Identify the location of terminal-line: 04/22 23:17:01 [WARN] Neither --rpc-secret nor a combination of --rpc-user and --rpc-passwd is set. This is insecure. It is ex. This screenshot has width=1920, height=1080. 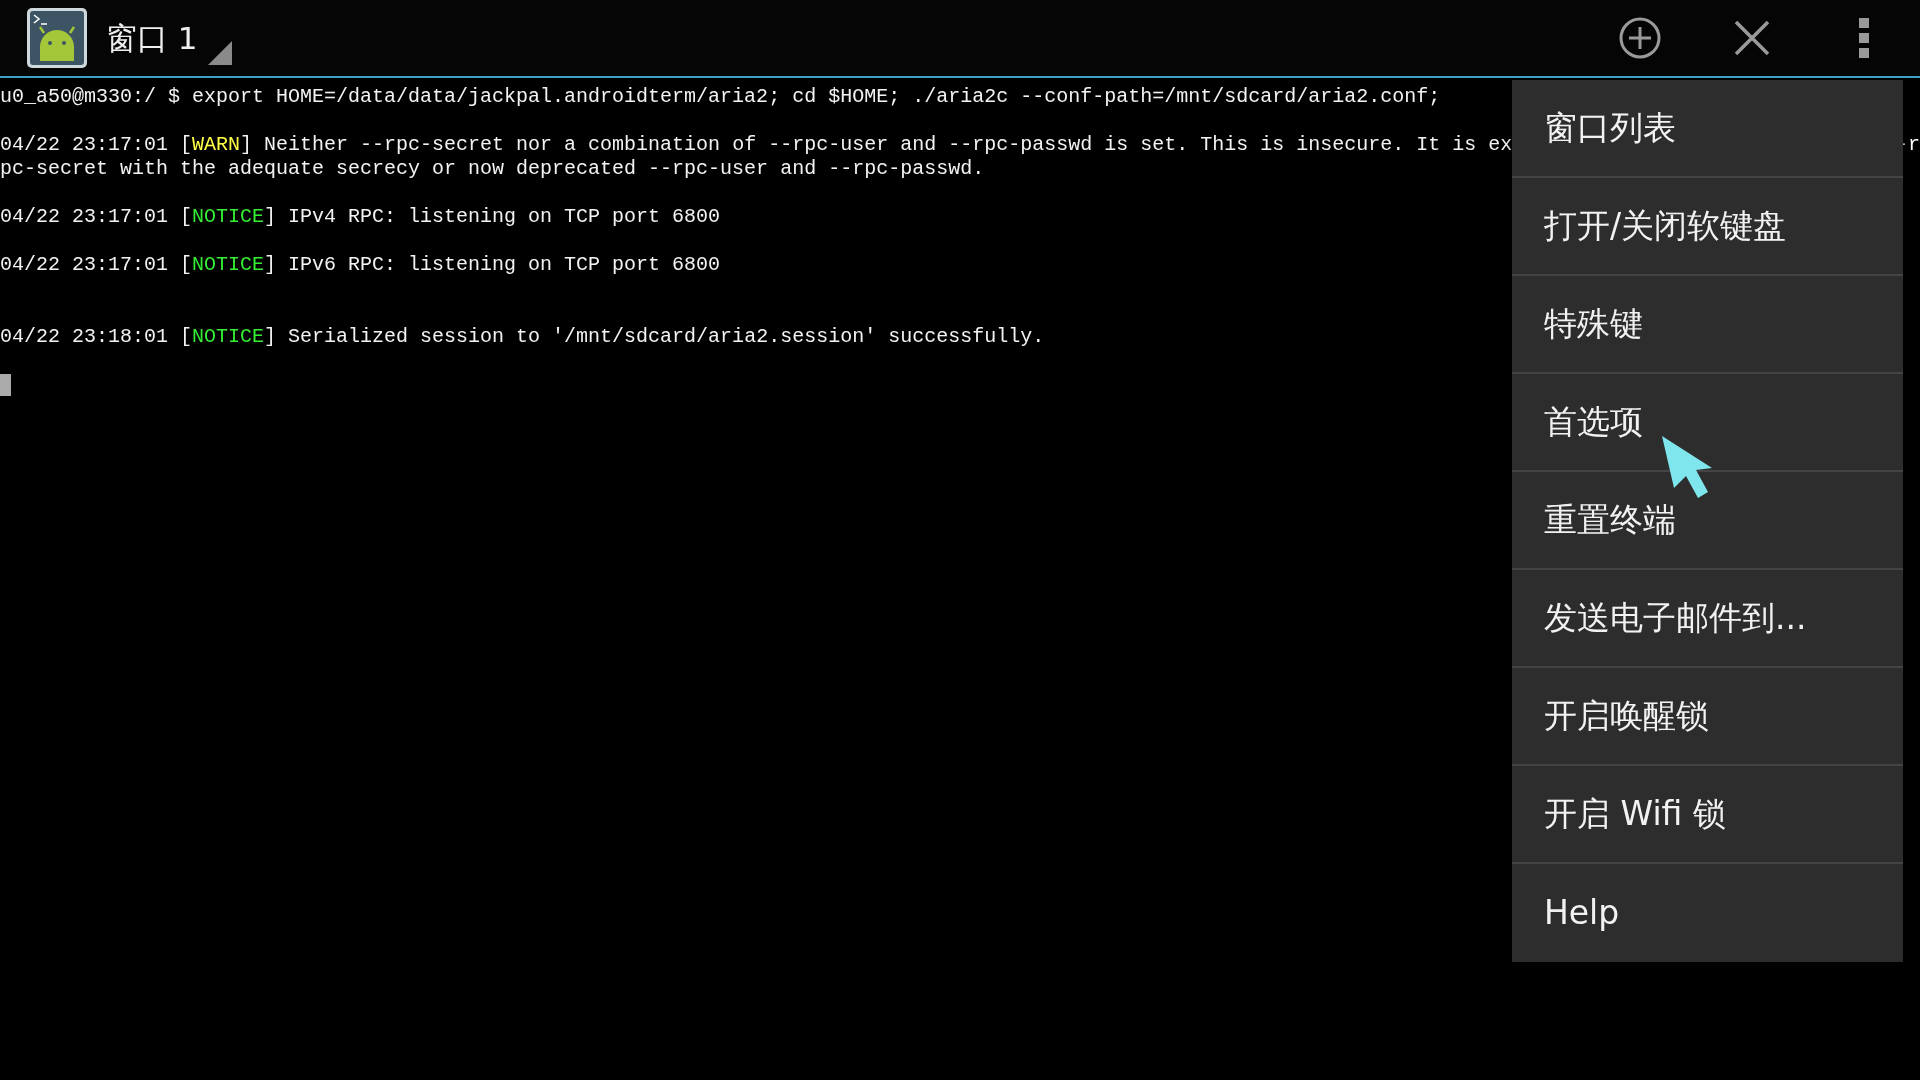
(756, 145).